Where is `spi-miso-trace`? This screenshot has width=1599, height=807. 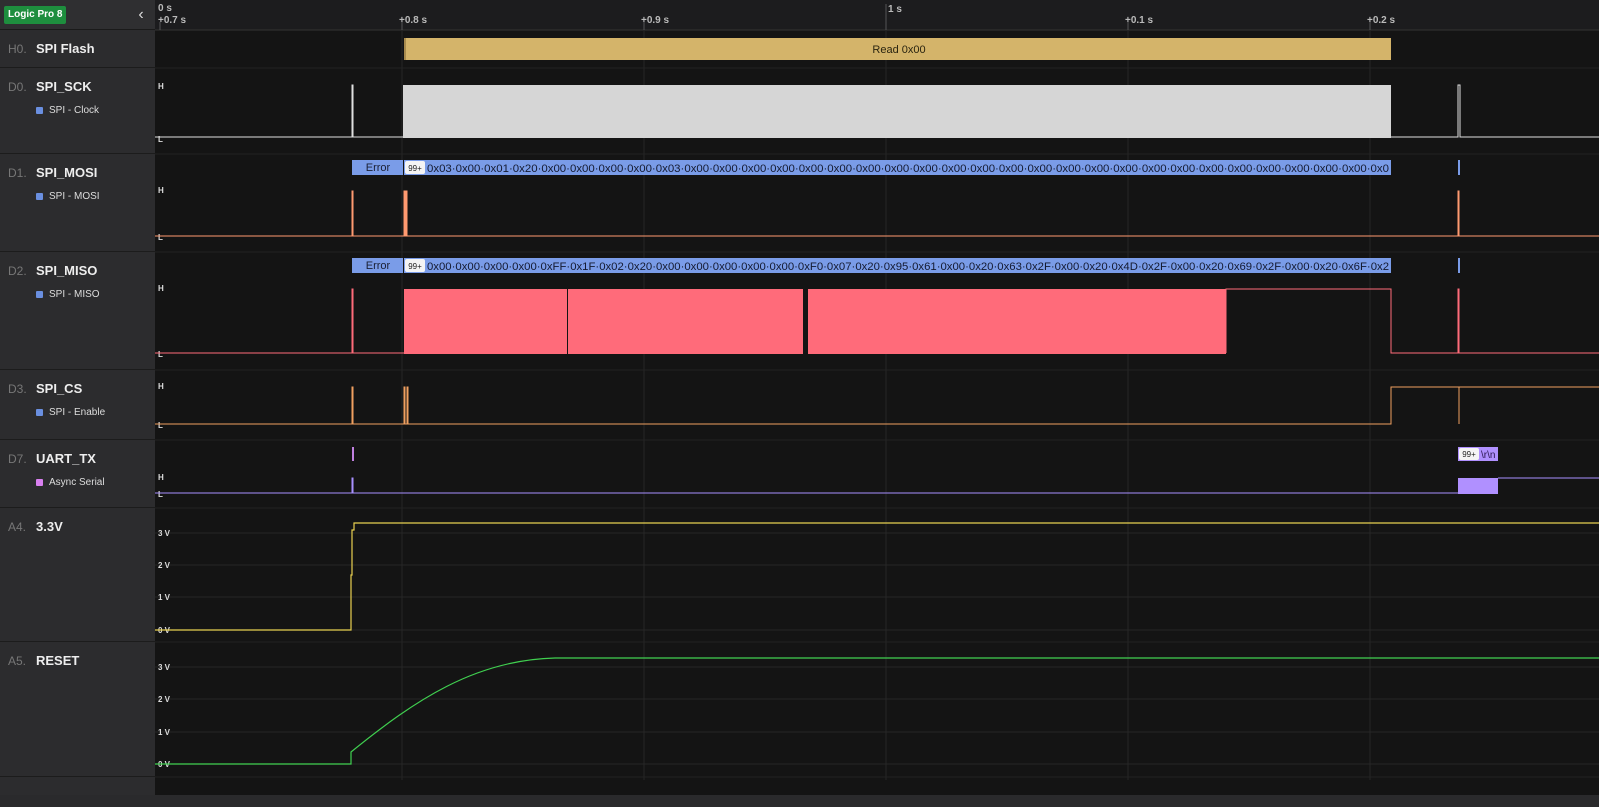
spi-miso-trace is located at coordinates (877, 321).